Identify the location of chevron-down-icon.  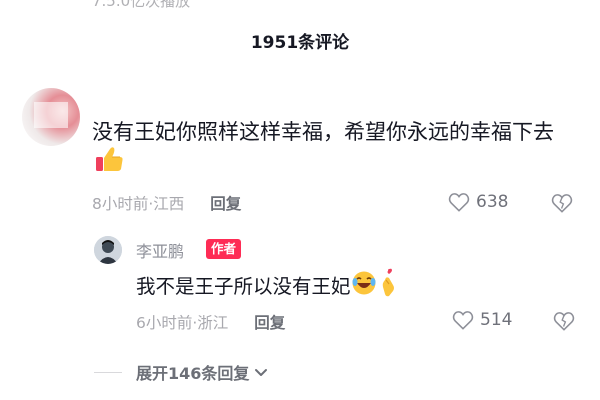
(261, 372).